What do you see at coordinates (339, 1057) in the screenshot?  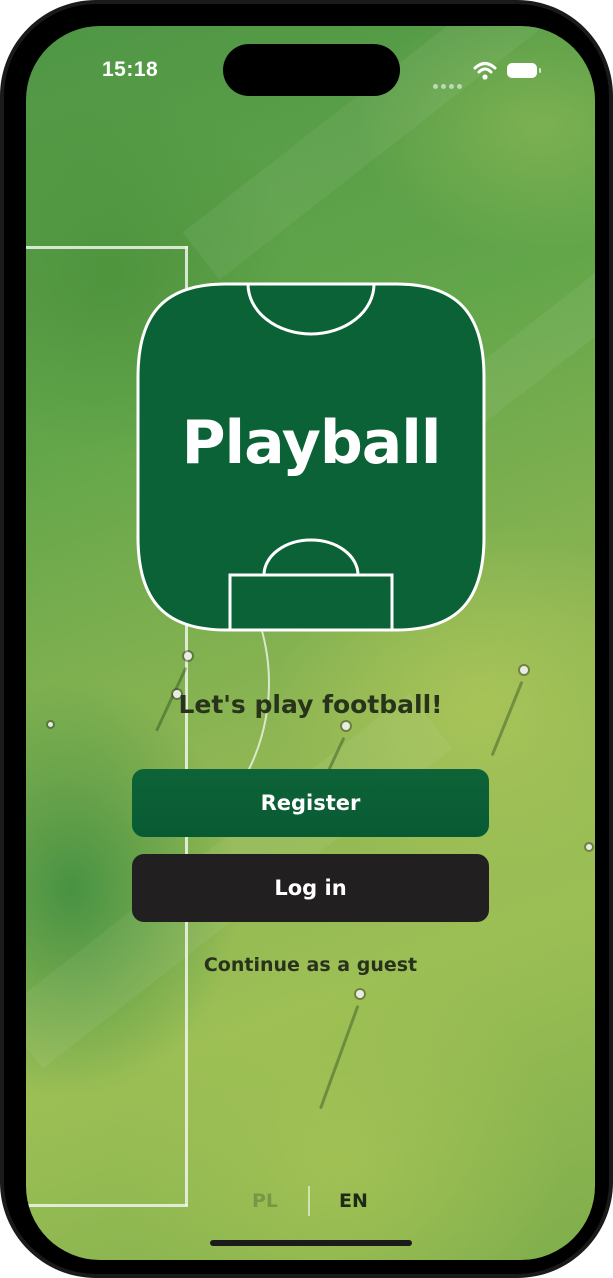 I see `player-shadow` at bounding box center [339, 1057].